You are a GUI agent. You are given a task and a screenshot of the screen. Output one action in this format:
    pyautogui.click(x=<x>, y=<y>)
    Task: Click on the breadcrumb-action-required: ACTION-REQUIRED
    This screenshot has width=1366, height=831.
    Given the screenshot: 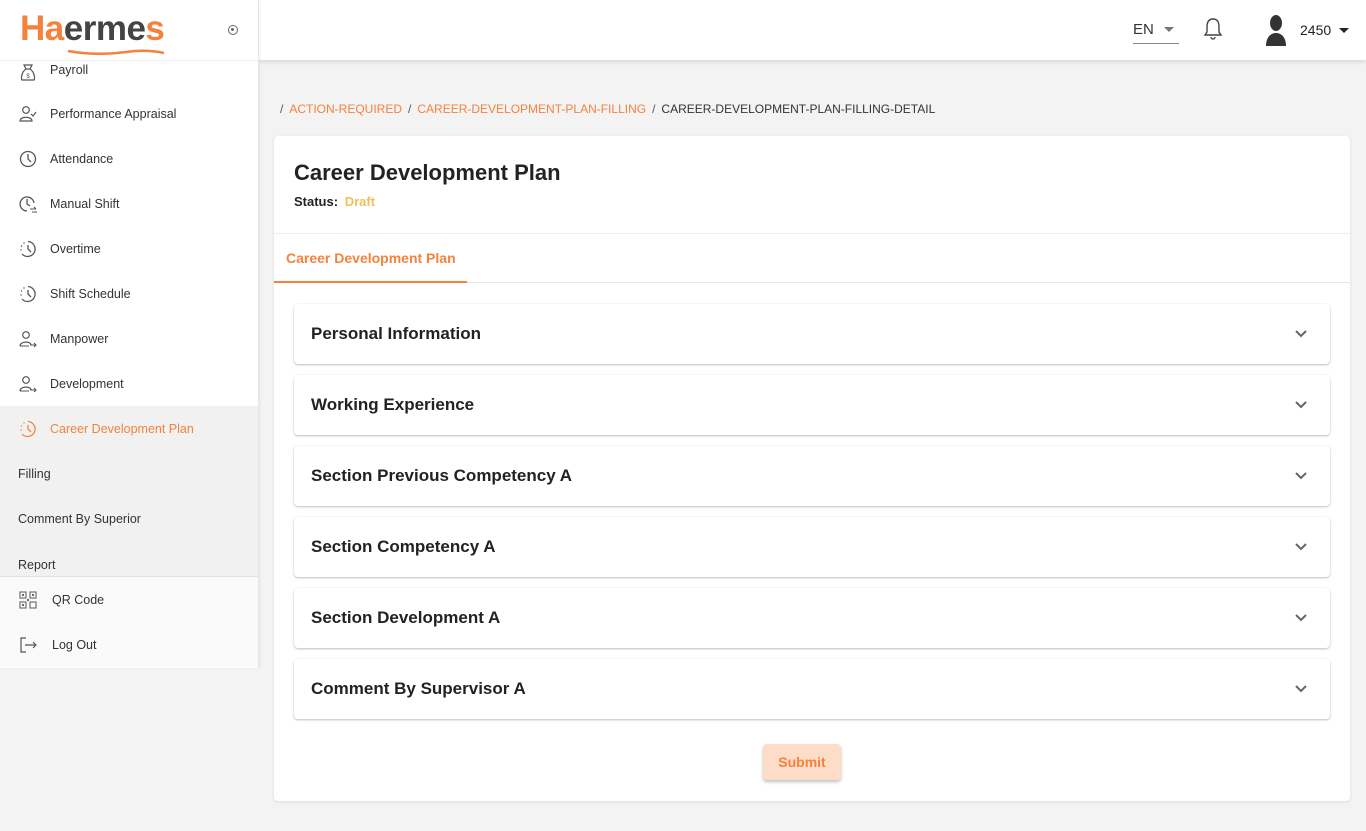 What is the action you would take?
    pyautogui.click(x=345, y=109)
    